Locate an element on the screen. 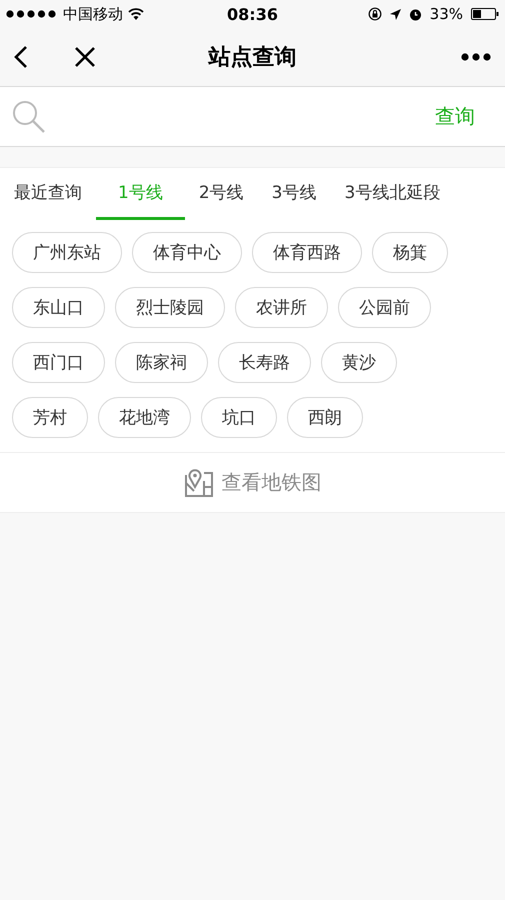 This screenshot has height=900, width=505. chevron-left-icon is located at coordinates (21, 57).